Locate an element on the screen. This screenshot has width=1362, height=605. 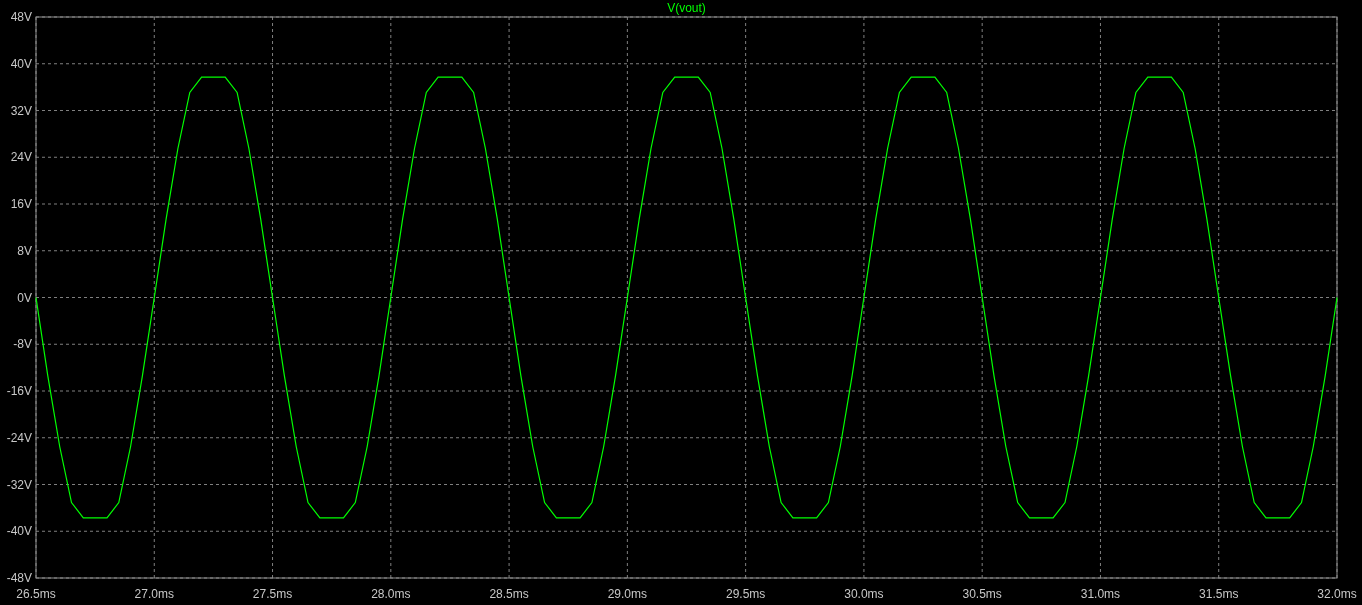
y-tick-label: 24V is located at coordinates (21, 157).